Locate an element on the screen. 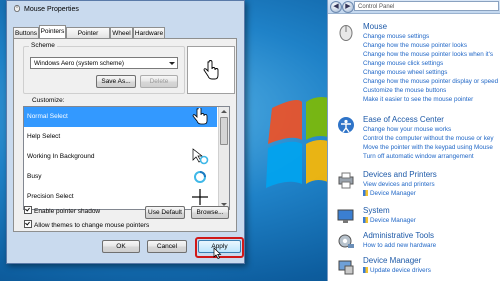 This screenshot has height=281, width=500. cp-link: View devices and printers is located at coordinates (399, 184).